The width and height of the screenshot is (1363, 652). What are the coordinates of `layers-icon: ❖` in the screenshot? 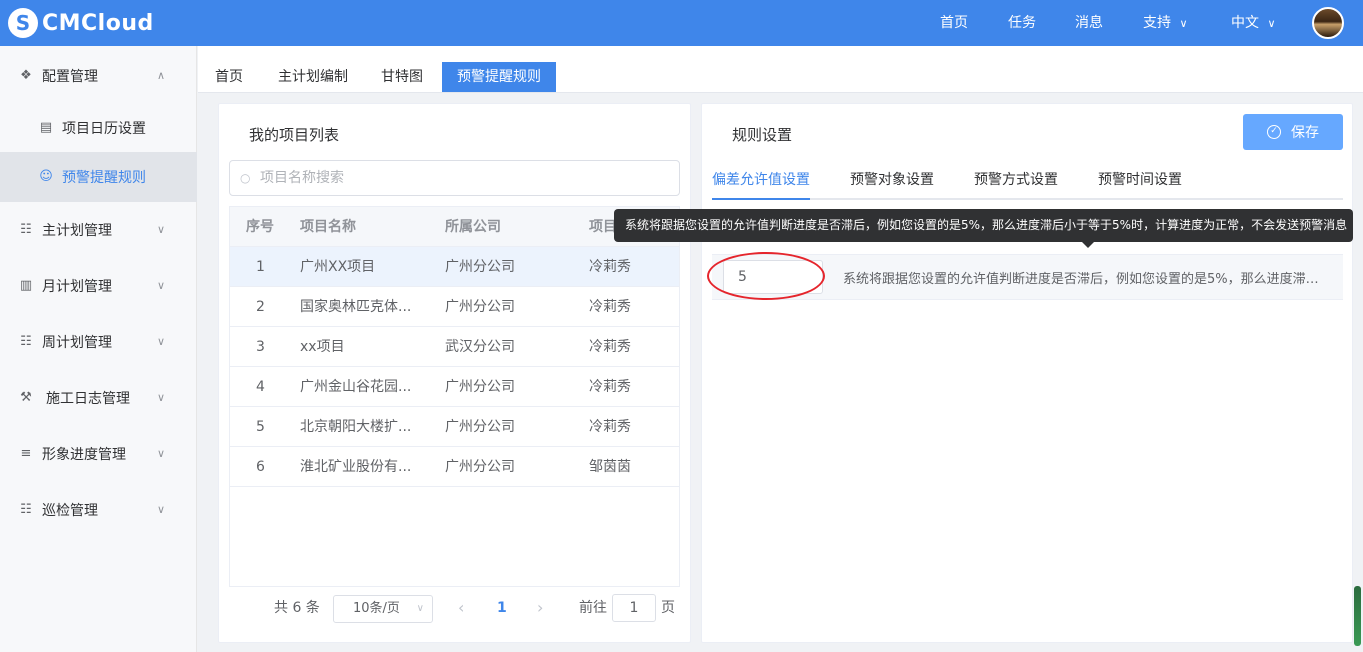 It's located at (26, 75).